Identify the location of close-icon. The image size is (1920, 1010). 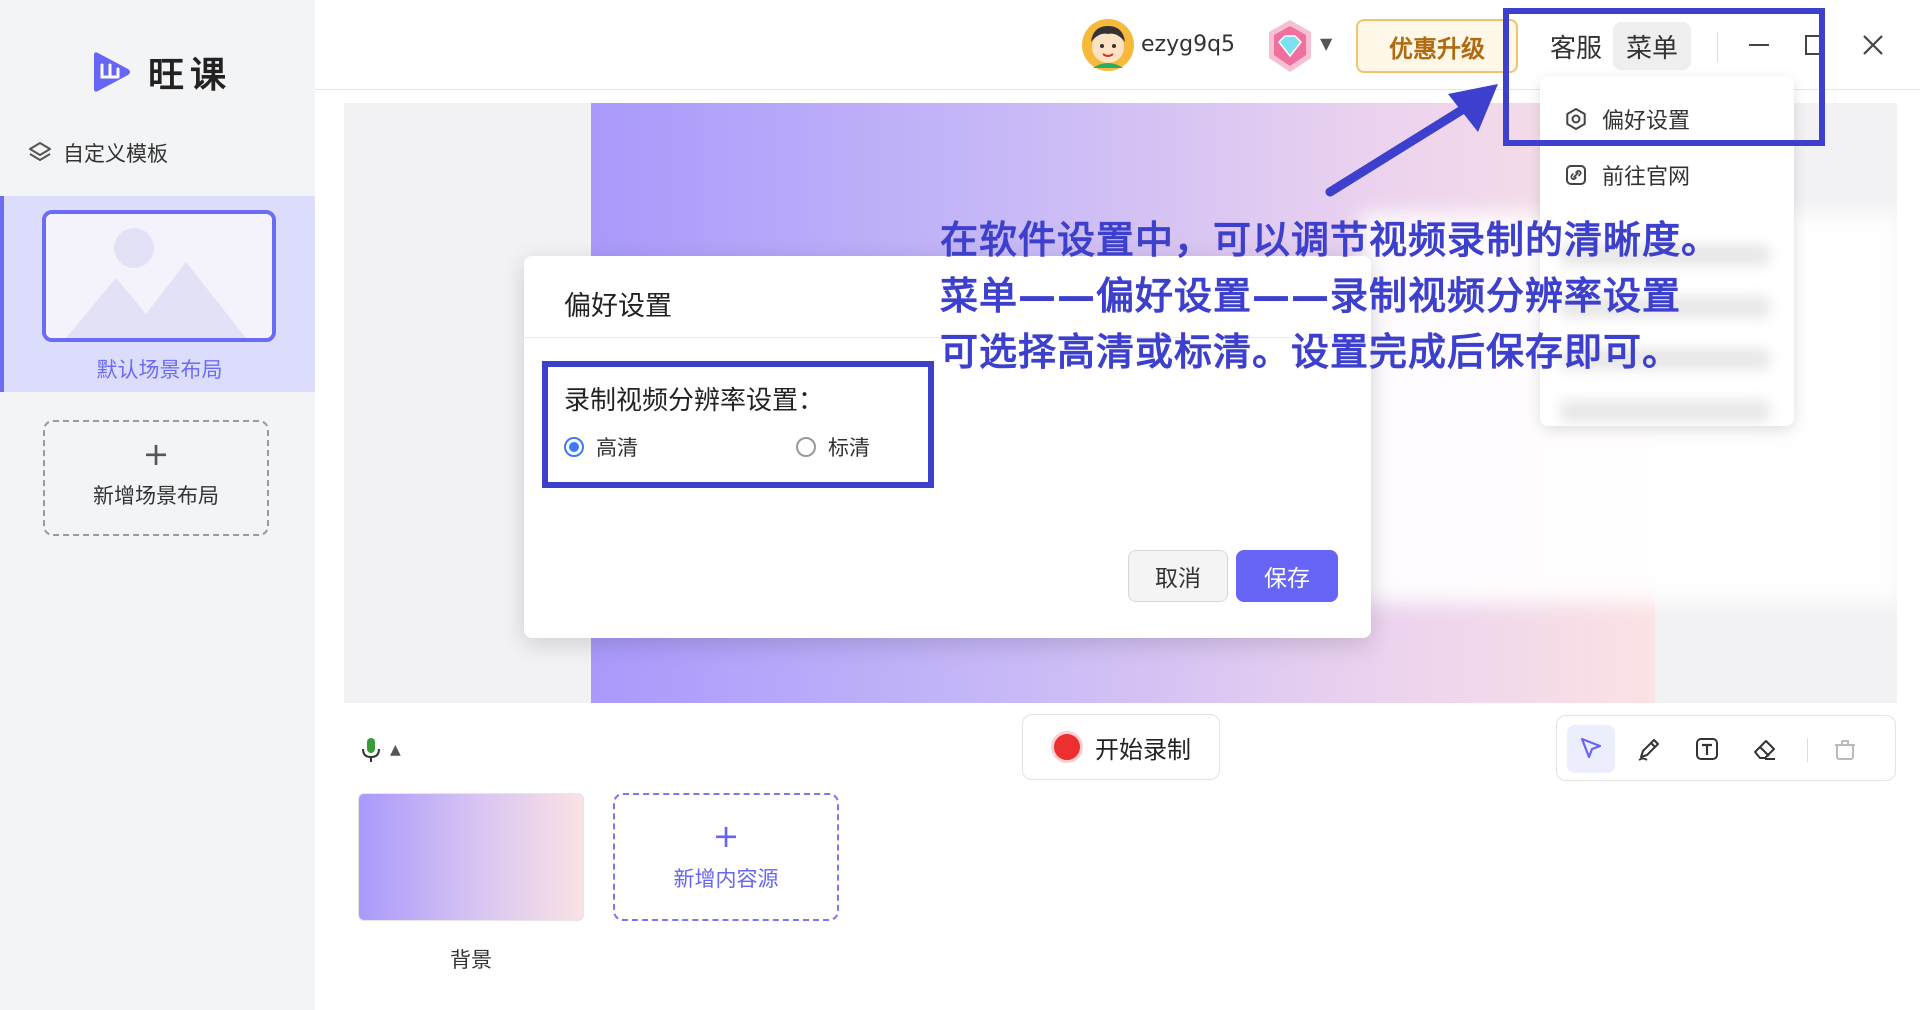
(1873, 45).